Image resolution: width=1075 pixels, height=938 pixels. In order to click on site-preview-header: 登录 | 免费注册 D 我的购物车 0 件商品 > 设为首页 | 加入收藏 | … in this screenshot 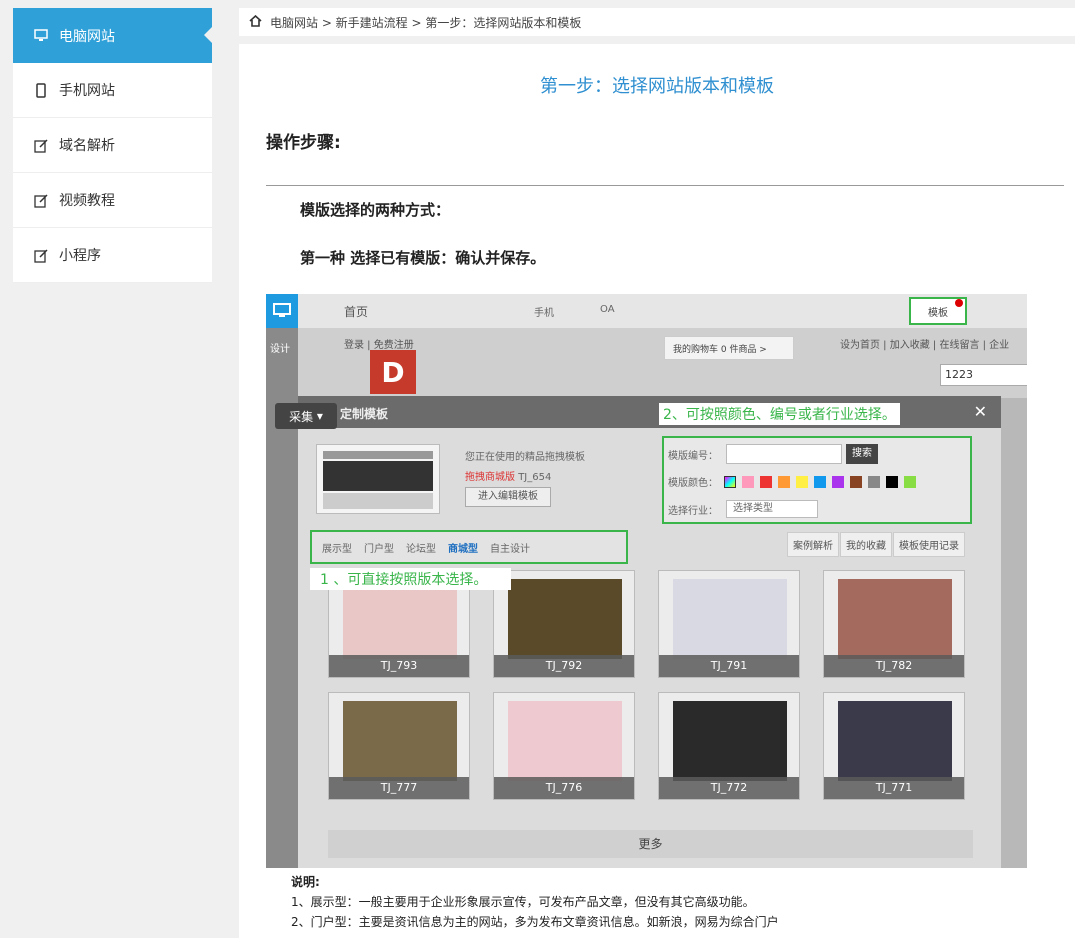, I will do `click(662, 363)`.